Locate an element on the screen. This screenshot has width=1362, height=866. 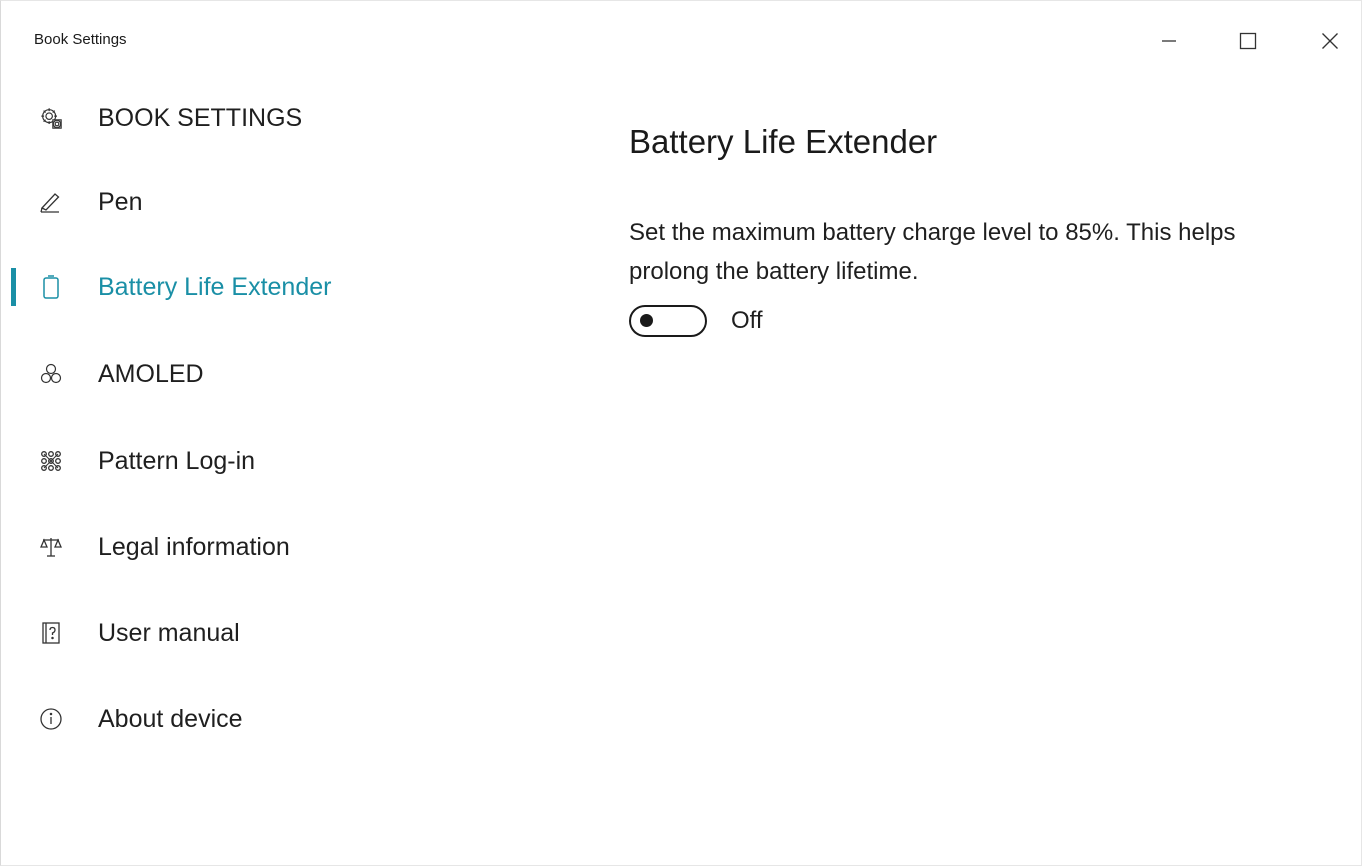
sidebar-item-label: Battery Life Extender is located at coordinates (215, 286).